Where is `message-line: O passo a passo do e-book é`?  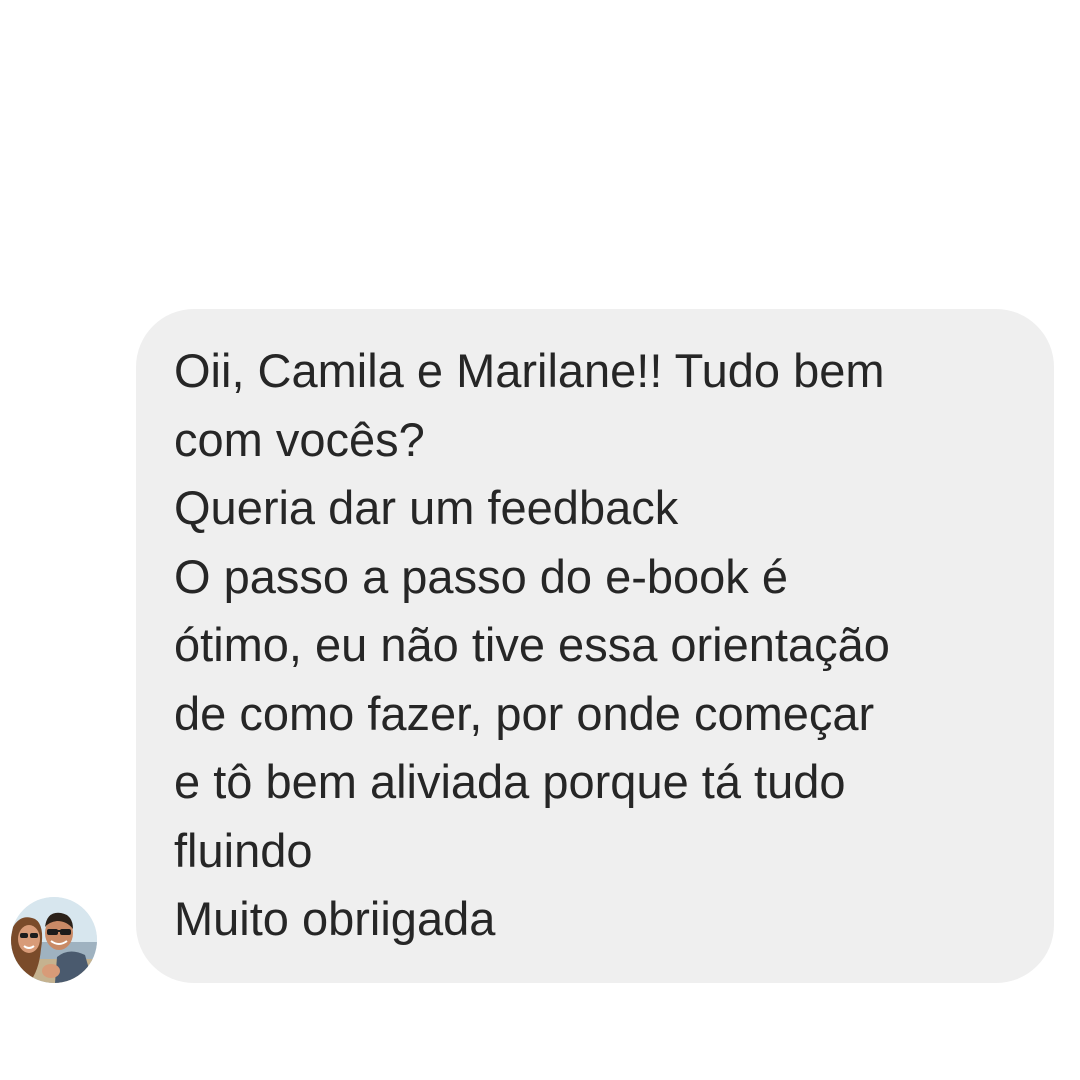 message-line: O passo a passo do e-book é is located at coordinates (481, 576).